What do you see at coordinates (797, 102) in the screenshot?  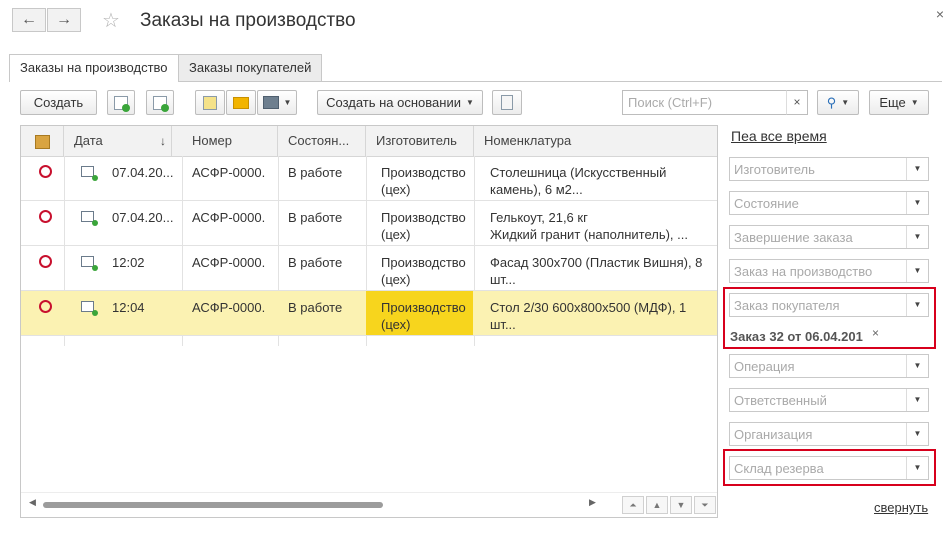 I see `search-clear-icon: ×` at bounding box center [797, 102].